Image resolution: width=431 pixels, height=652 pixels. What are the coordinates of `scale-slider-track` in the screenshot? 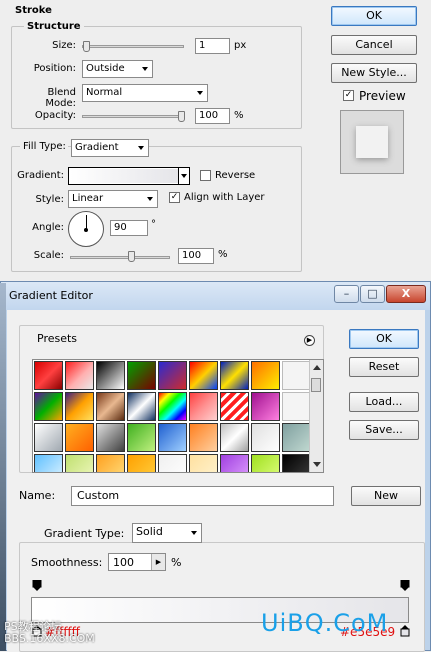 It's located at (120, 257).